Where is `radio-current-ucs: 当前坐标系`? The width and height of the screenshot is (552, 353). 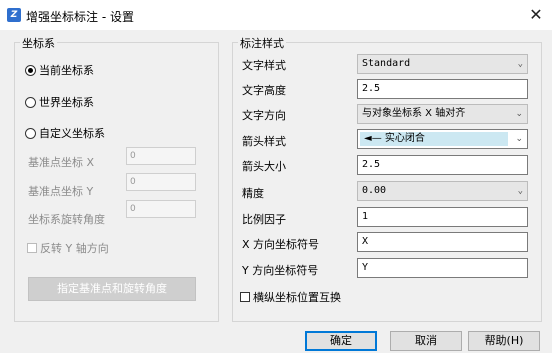
radio-current-ucs: 当前坐标系 is located at coordinates (59, 70).